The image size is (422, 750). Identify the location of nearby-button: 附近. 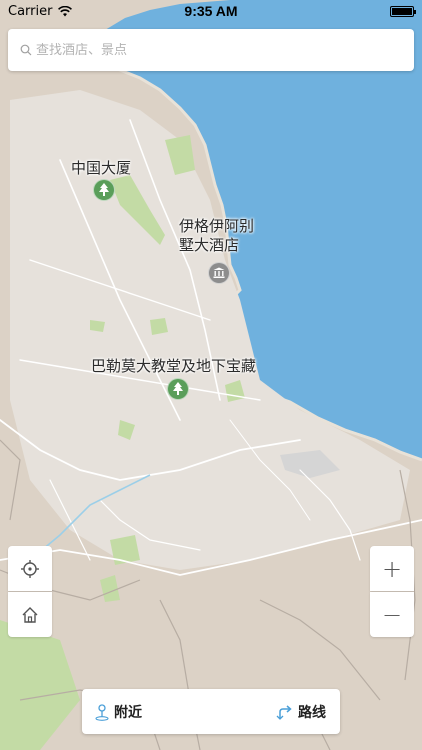
(118, 712).